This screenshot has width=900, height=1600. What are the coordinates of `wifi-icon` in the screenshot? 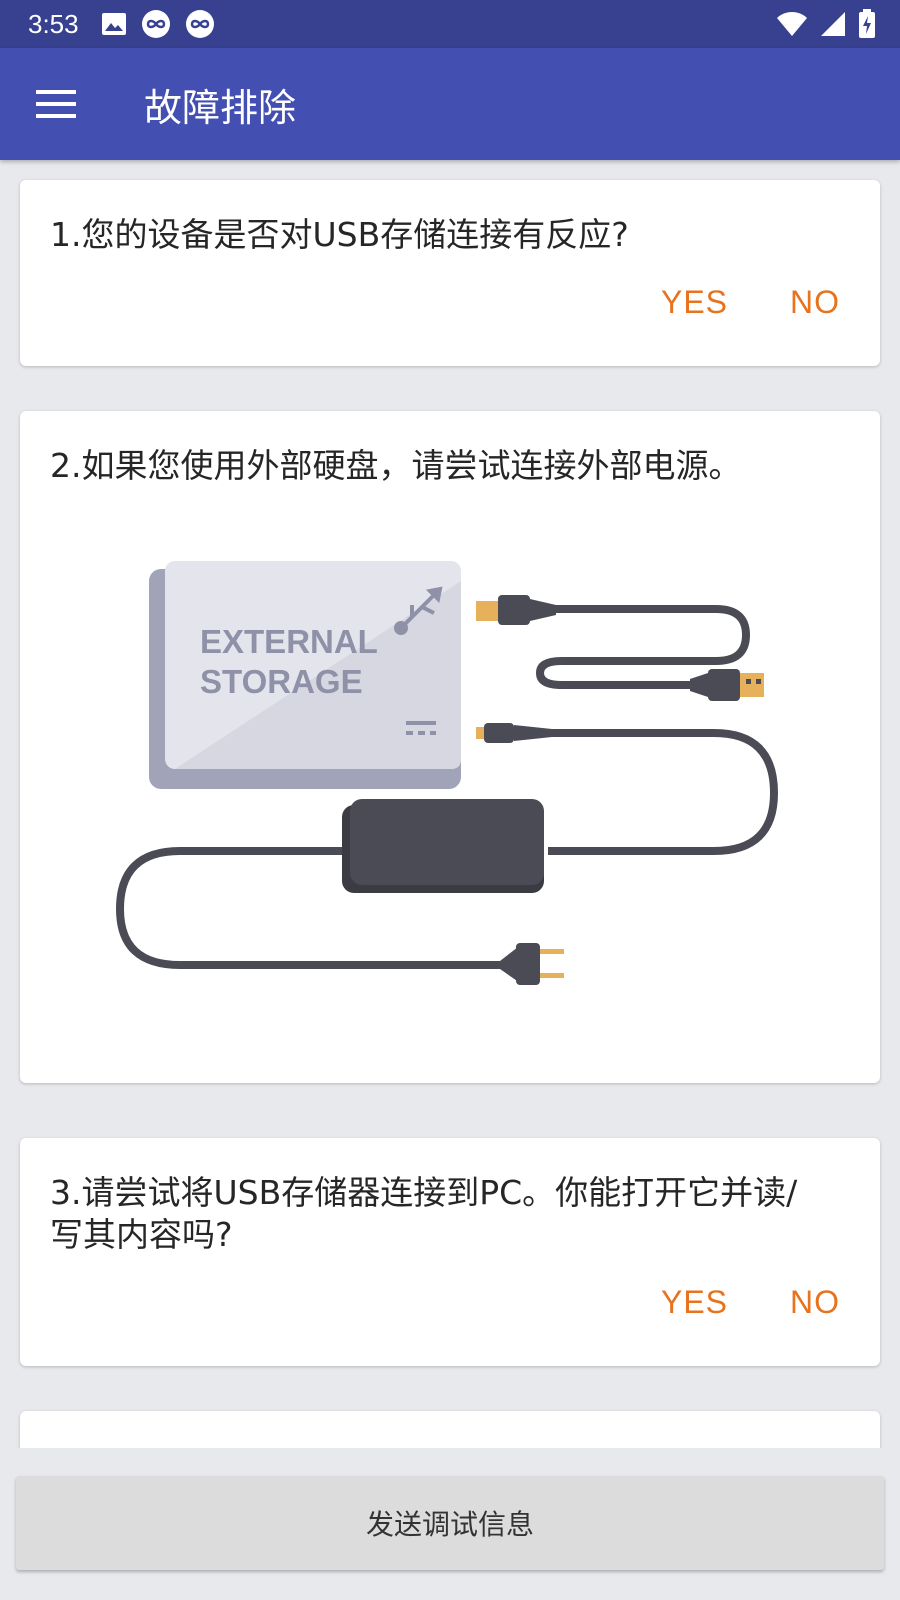 It's located at (792, 24).